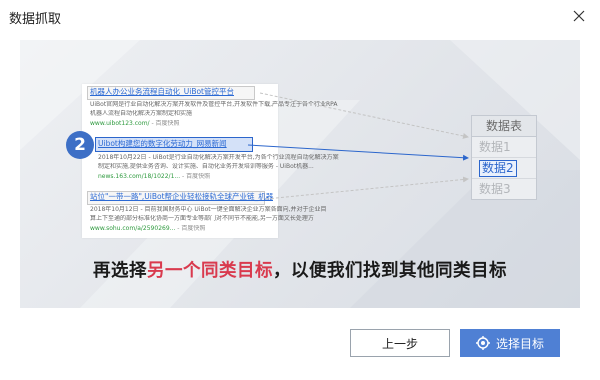  I want to click on data-table-row-3: 数据3, so click(504, 189).